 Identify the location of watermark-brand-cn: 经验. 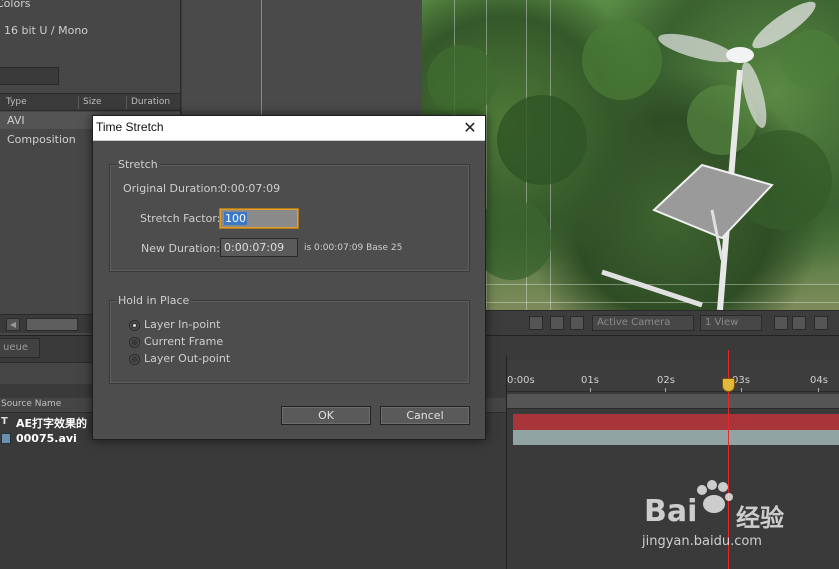
(760, 518).